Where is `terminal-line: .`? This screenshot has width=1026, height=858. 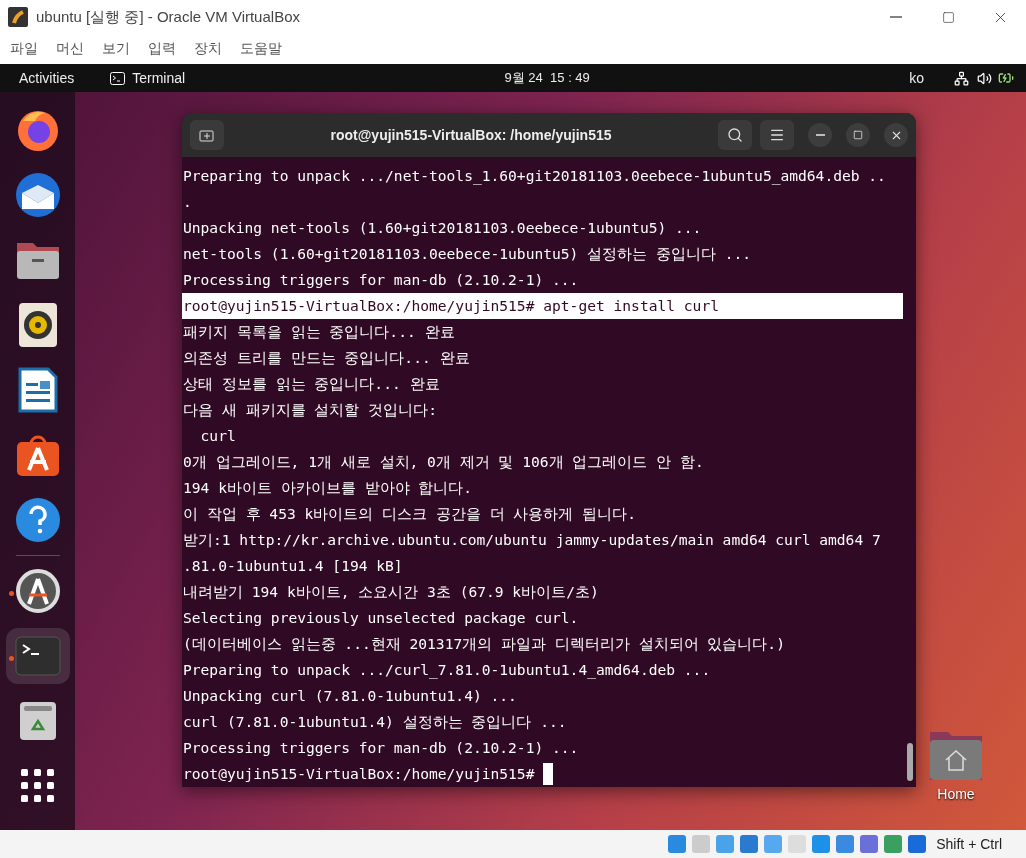 terminal-line: . is located at coordinates (187, 202).